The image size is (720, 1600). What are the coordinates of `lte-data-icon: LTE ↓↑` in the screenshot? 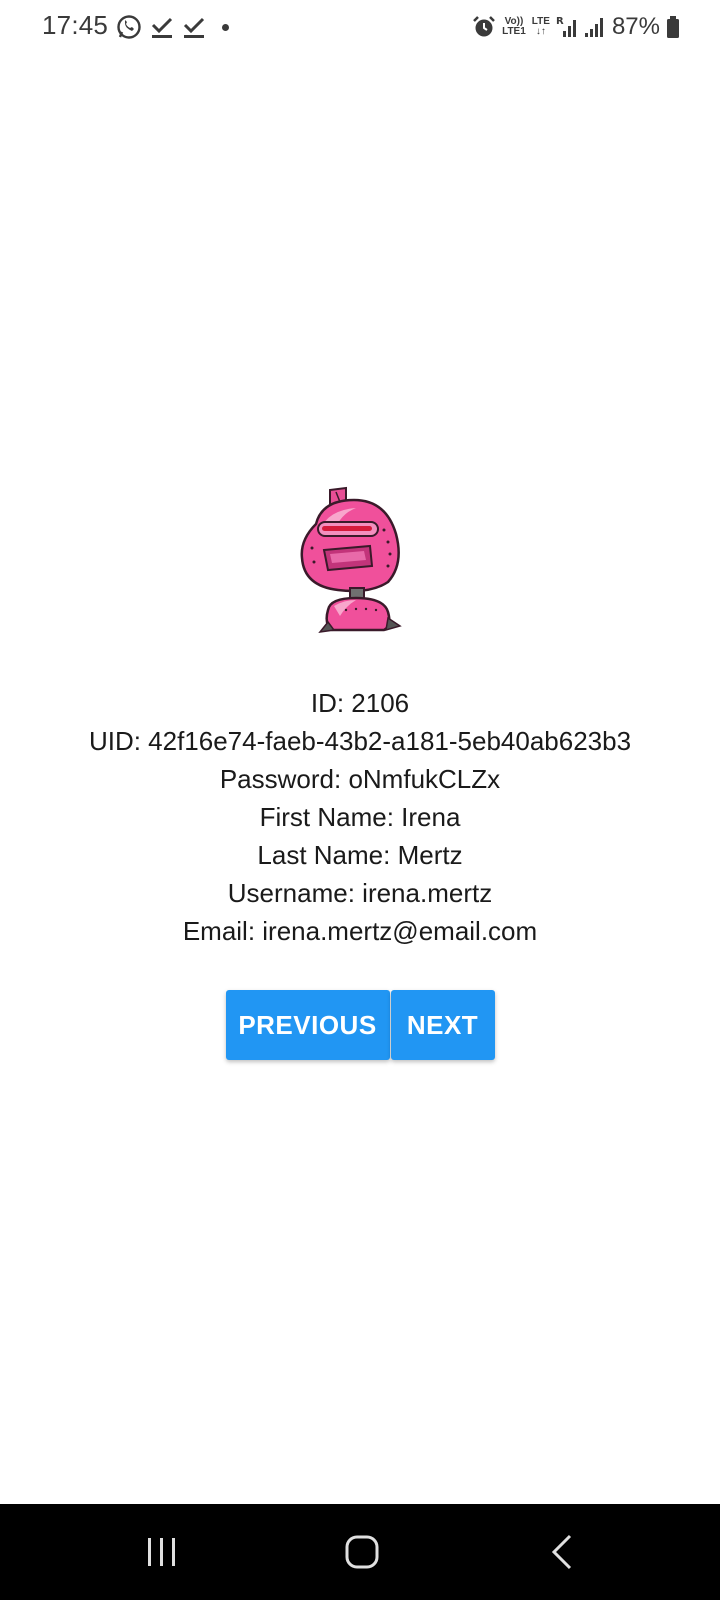 It's located at (541, 27).